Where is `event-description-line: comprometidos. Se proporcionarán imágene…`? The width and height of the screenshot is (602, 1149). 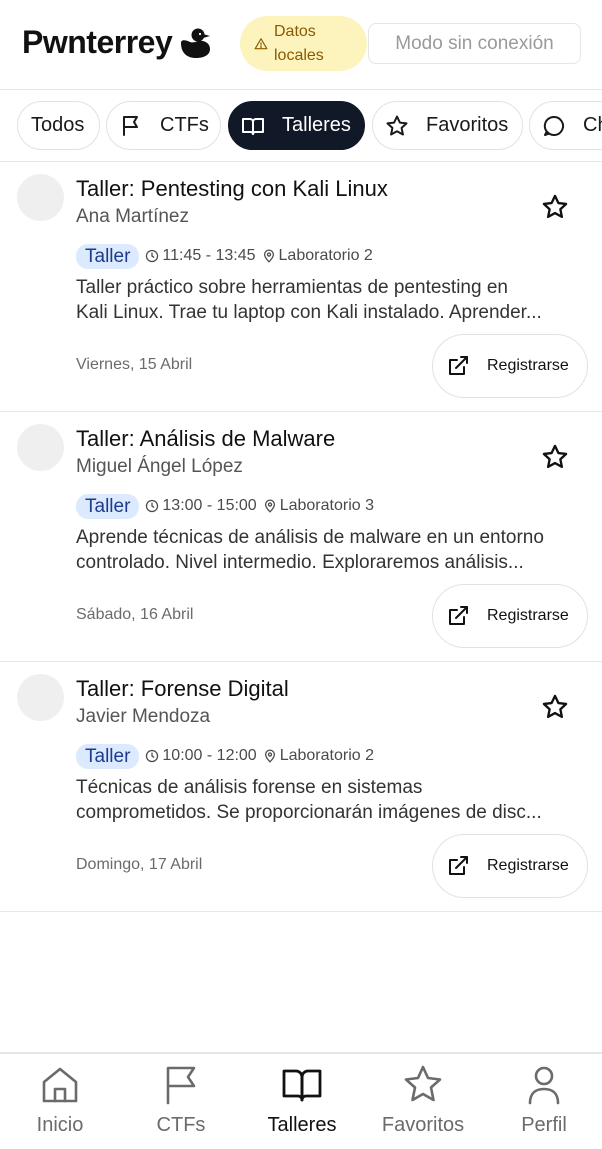
event-description-line: comprometidos. Se proporcionarán imágene… is located at coordinates (309, 812).